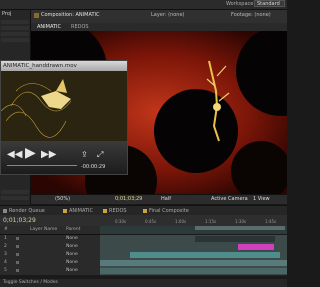 The image size is (320, 287). What do you see at coordinates (241, 221) in the screenshot?
I see `time-ruler-tick: 1:30s` at bounding box center [241, 221].